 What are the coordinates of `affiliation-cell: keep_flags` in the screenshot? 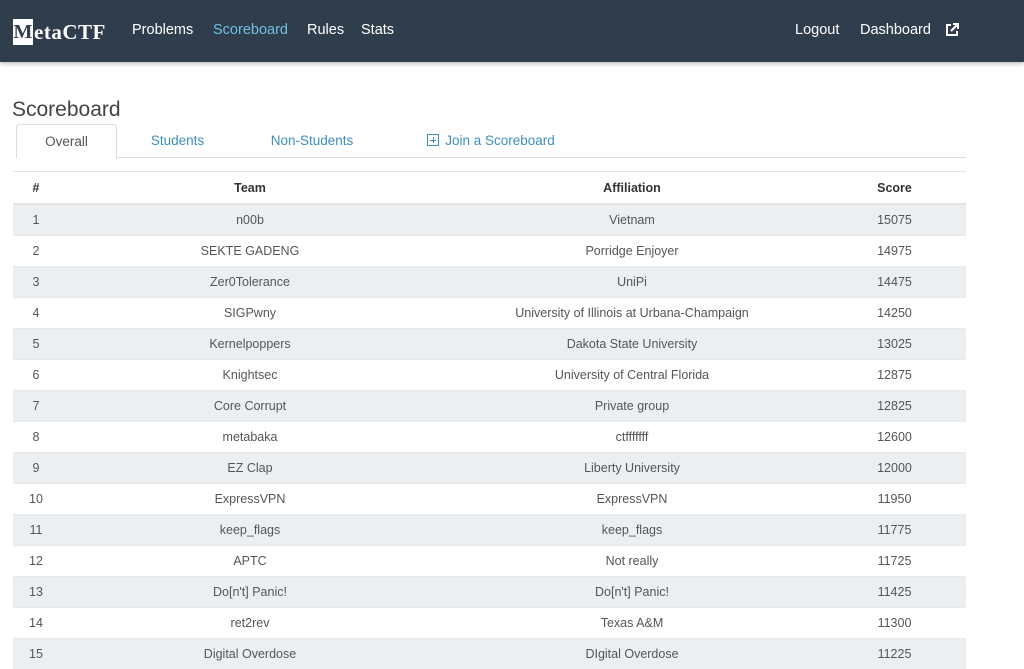 It's located at (632, 530).